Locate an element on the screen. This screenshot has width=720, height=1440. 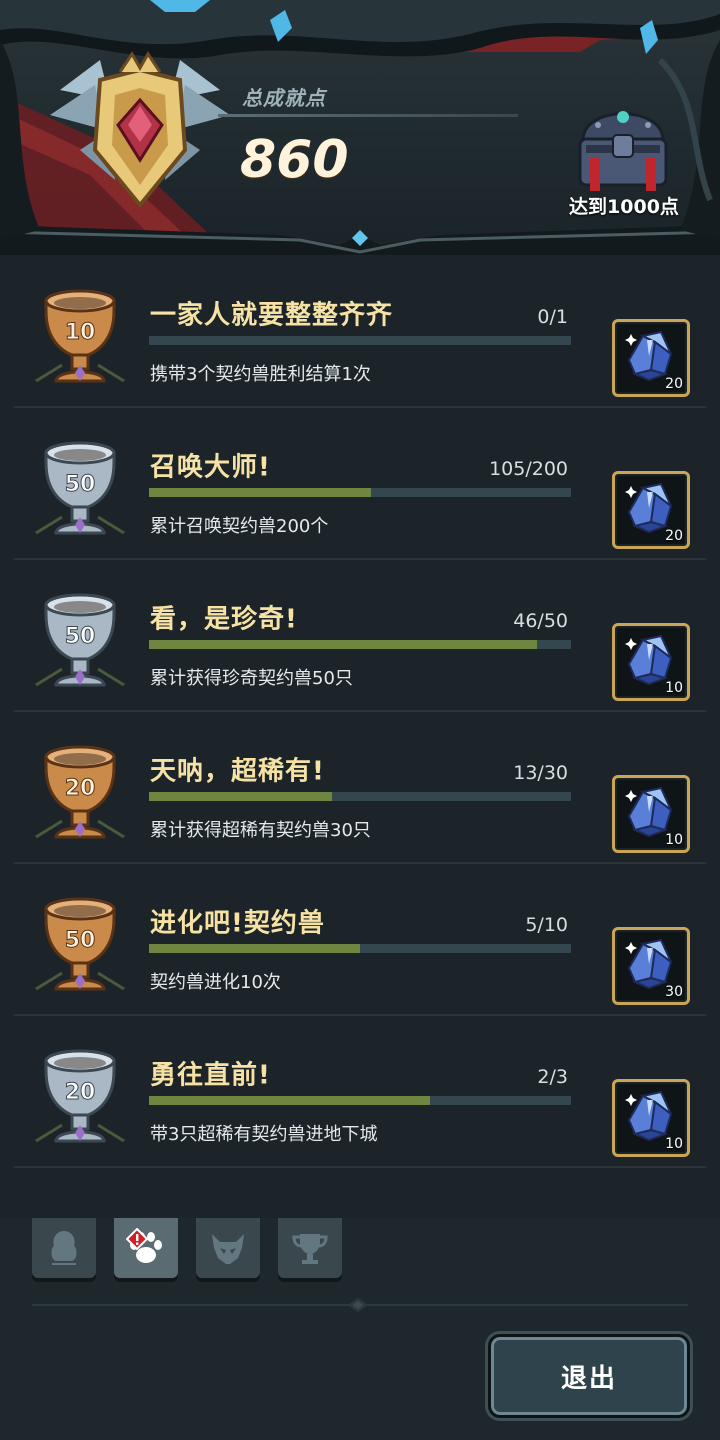
achievement-description: 累计召唤契约兽200个 is located at coordinates (239, 526).